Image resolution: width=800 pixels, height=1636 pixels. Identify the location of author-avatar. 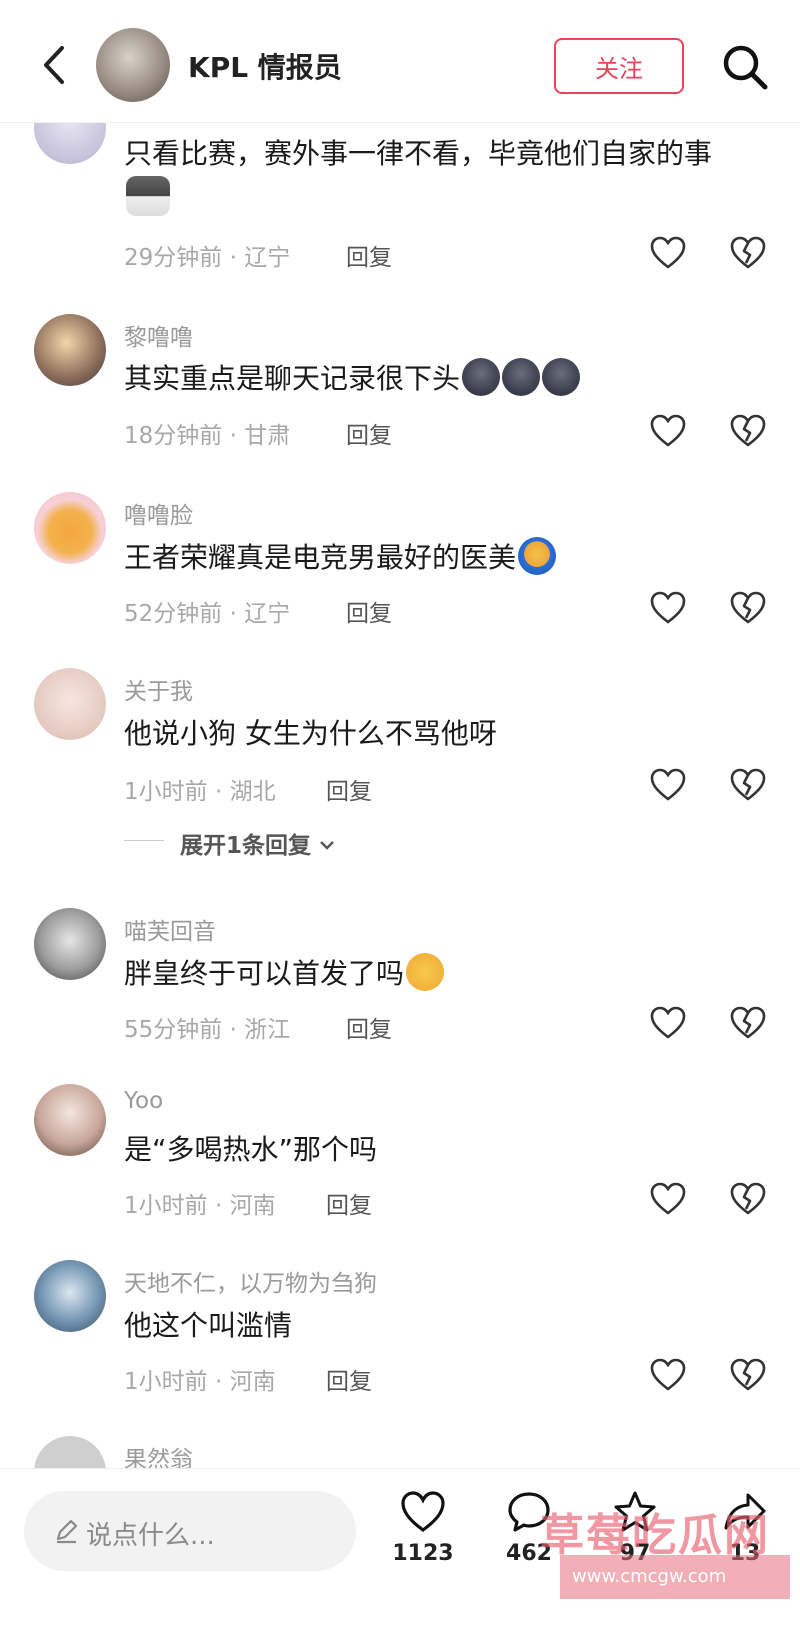
(133, 65).